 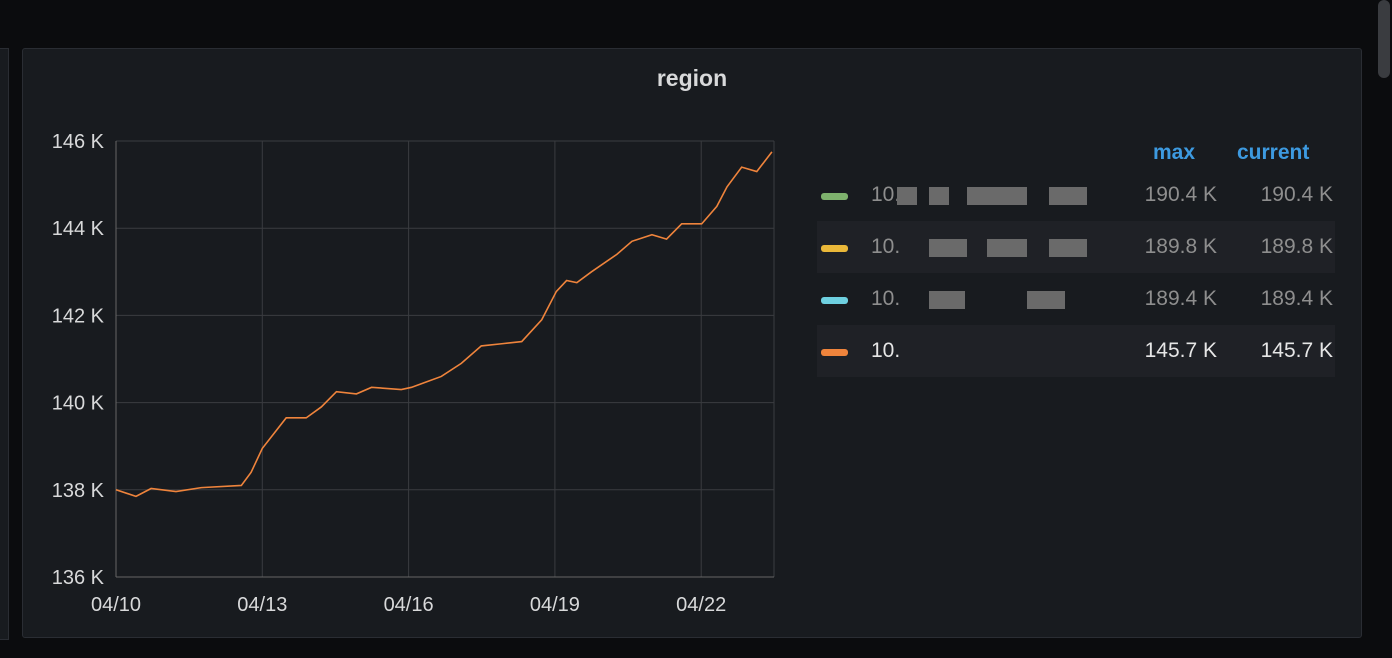 What do you see at coordinates (1296, 194) in the screenshot?
I see `legend-current-value: 190.4 K` at bounding box center [1296, 194].